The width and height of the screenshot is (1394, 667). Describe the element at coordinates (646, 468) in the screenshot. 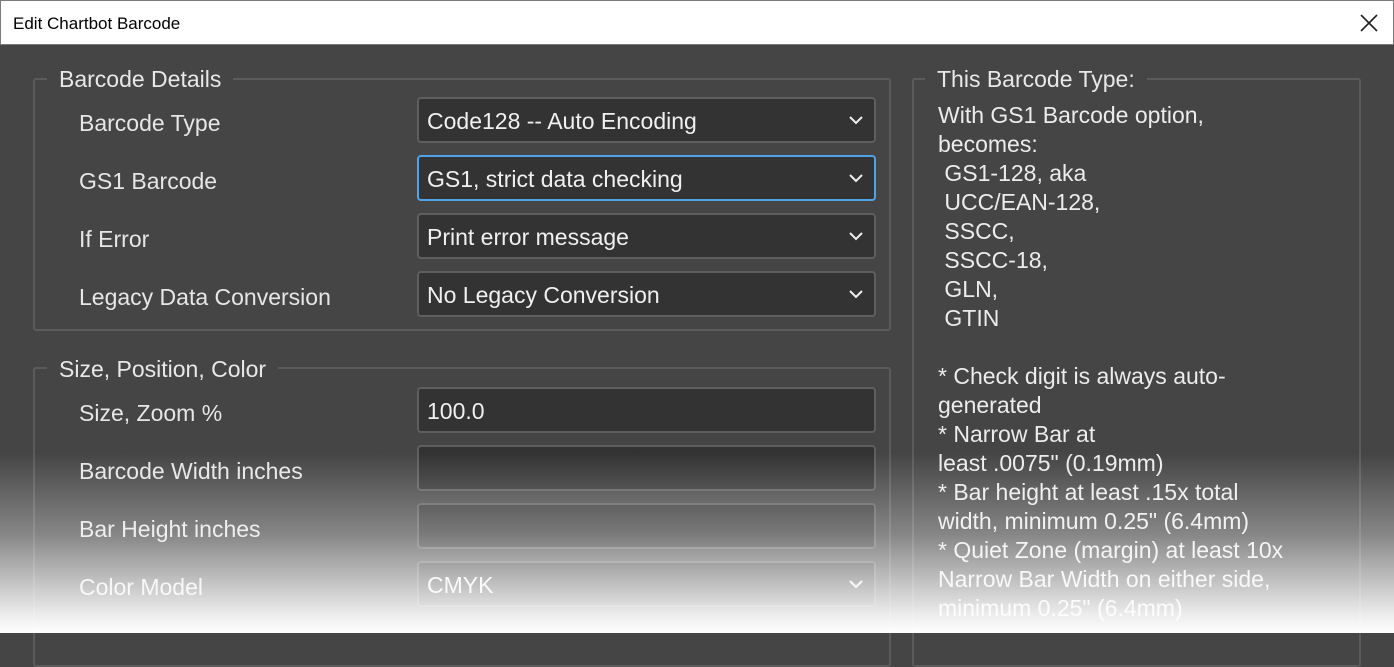

I see `barcode-width-input` at that location.